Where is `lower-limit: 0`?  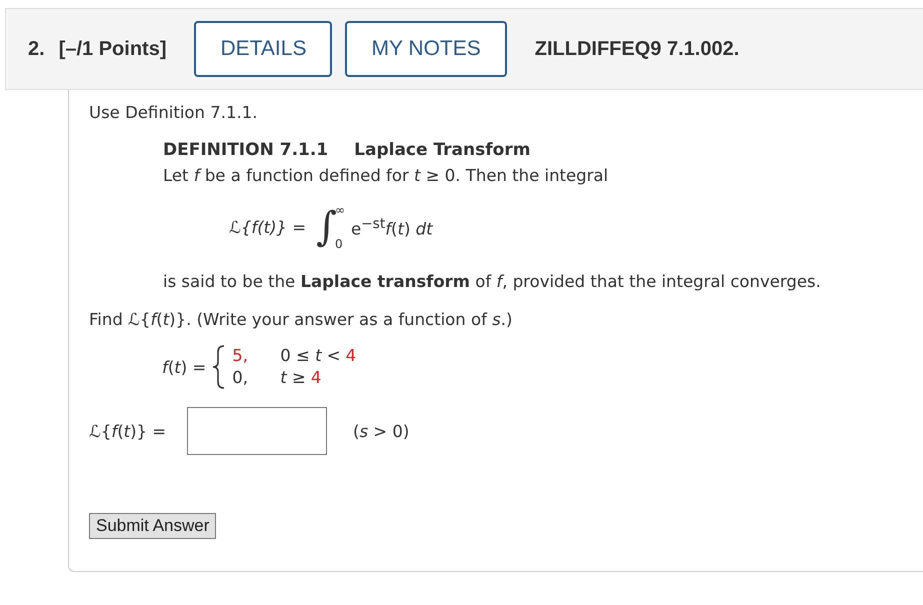
lower-limit: 0 is located at coordinates (339, 244).